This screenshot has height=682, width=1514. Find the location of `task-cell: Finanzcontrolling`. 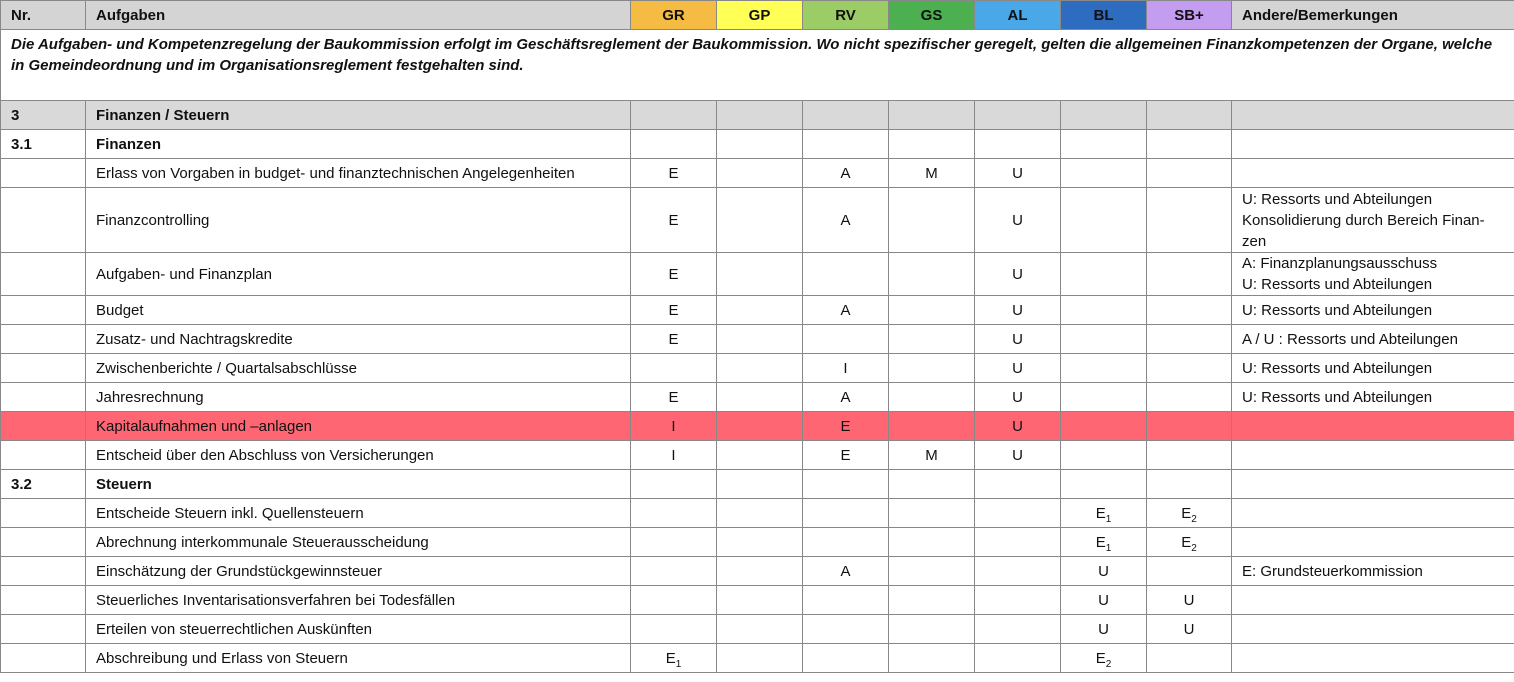

task-cell: Finanzcontrolling is located at coordinates (358, 220).